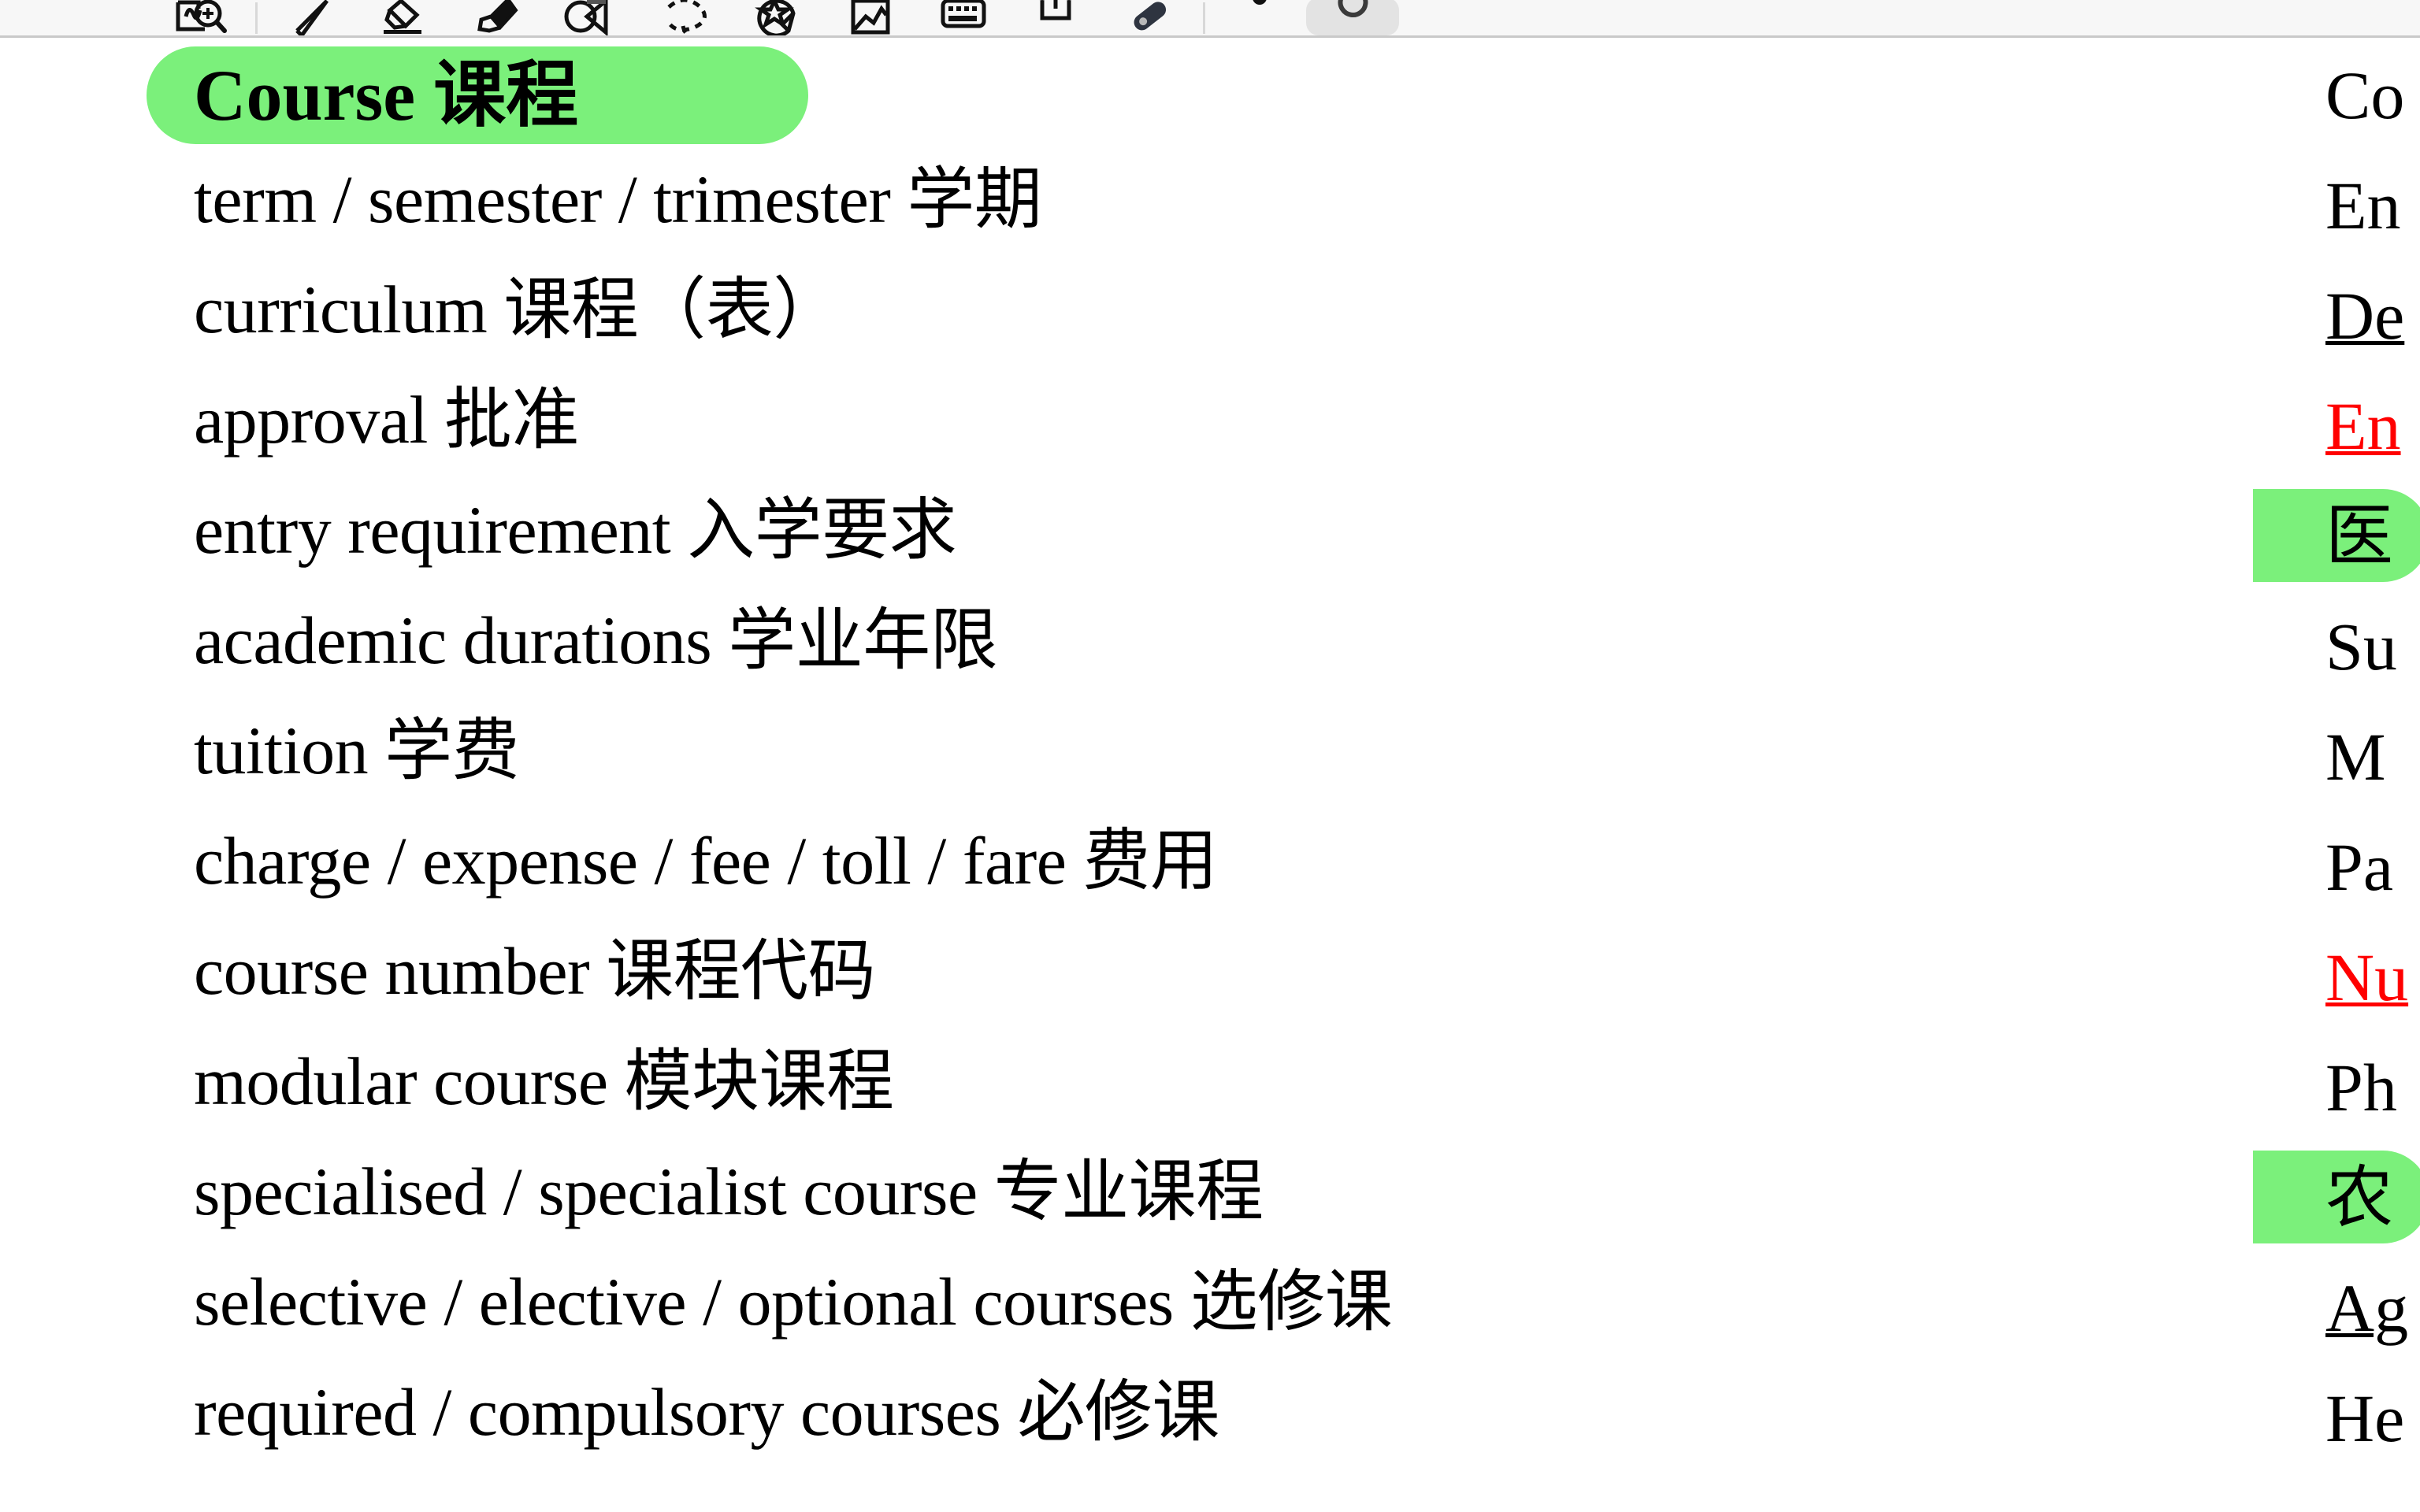 The width and height of the screenshot is (2420, 1512). Describe the element at coordinates (618, 199) in the screenshot. I see `list-item: term / semester / trimester 学期` at that location.